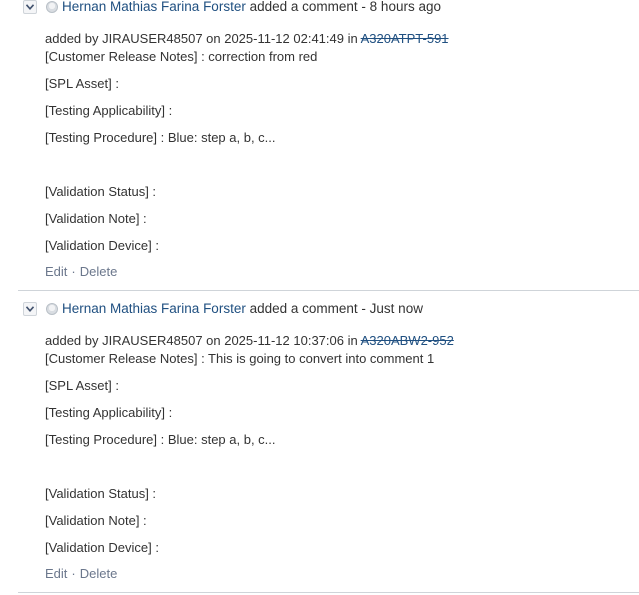 The image size is (639, 595). I want to click on comment-time: Just now, so click(396, 308).